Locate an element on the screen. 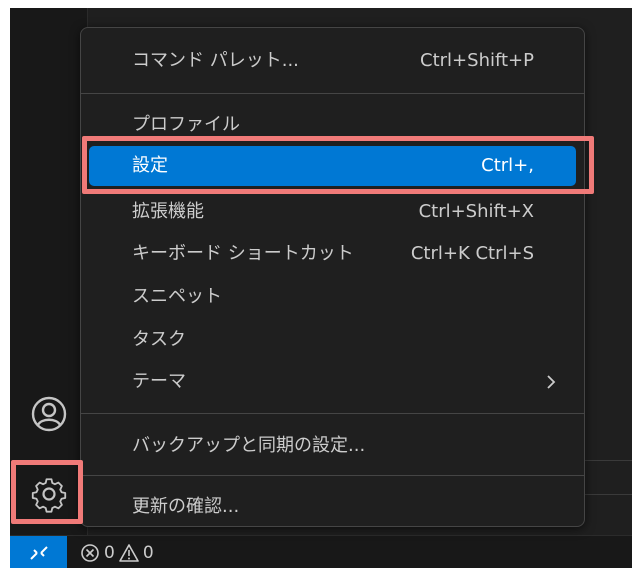 Image resolution: width=638 pixels, height=574 pixels. settings-highlight-box is located at coordinates (338, 165).